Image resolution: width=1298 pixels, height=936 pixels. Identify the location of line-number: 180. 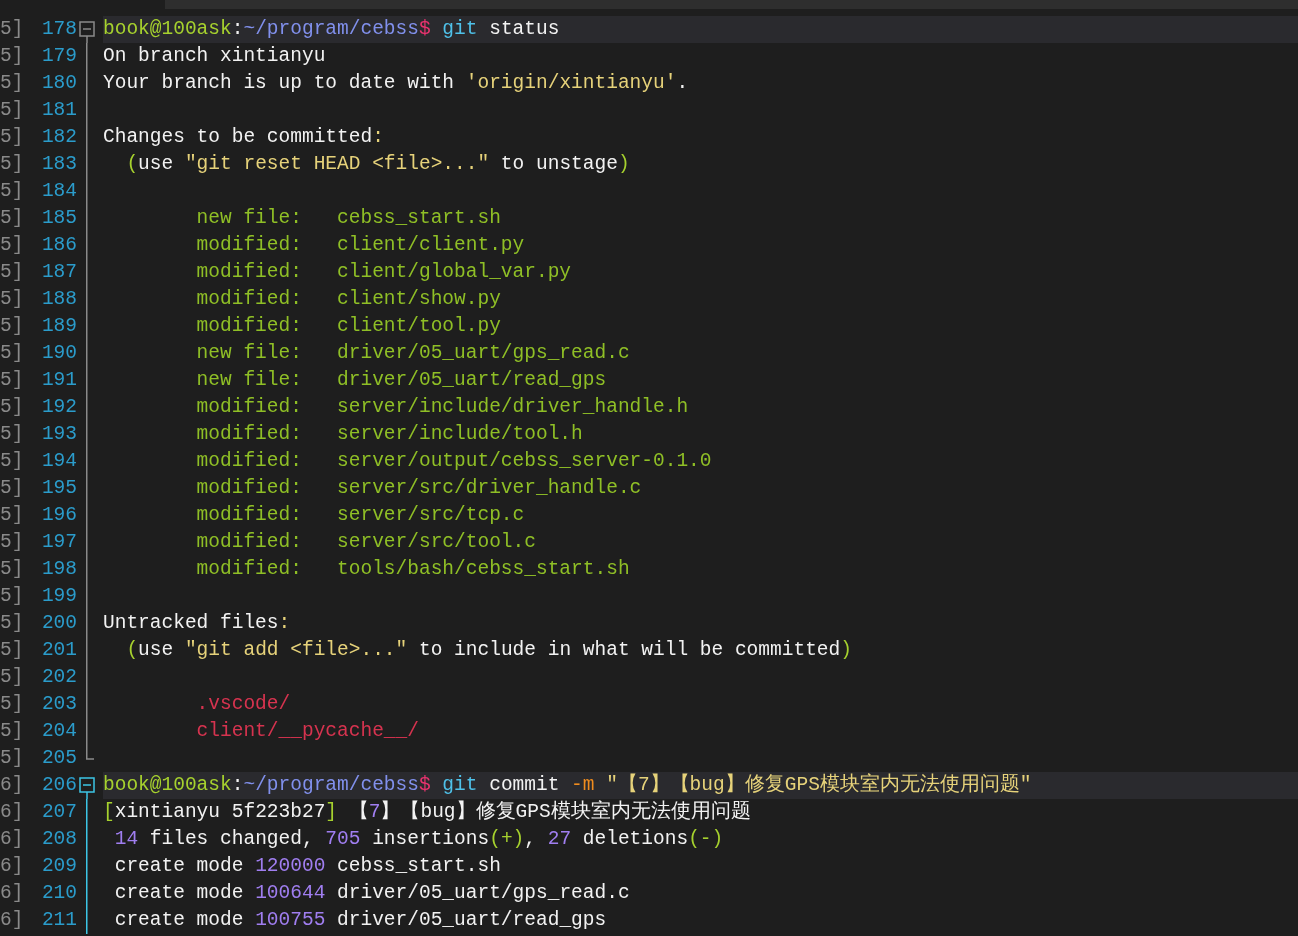
(58, 83).